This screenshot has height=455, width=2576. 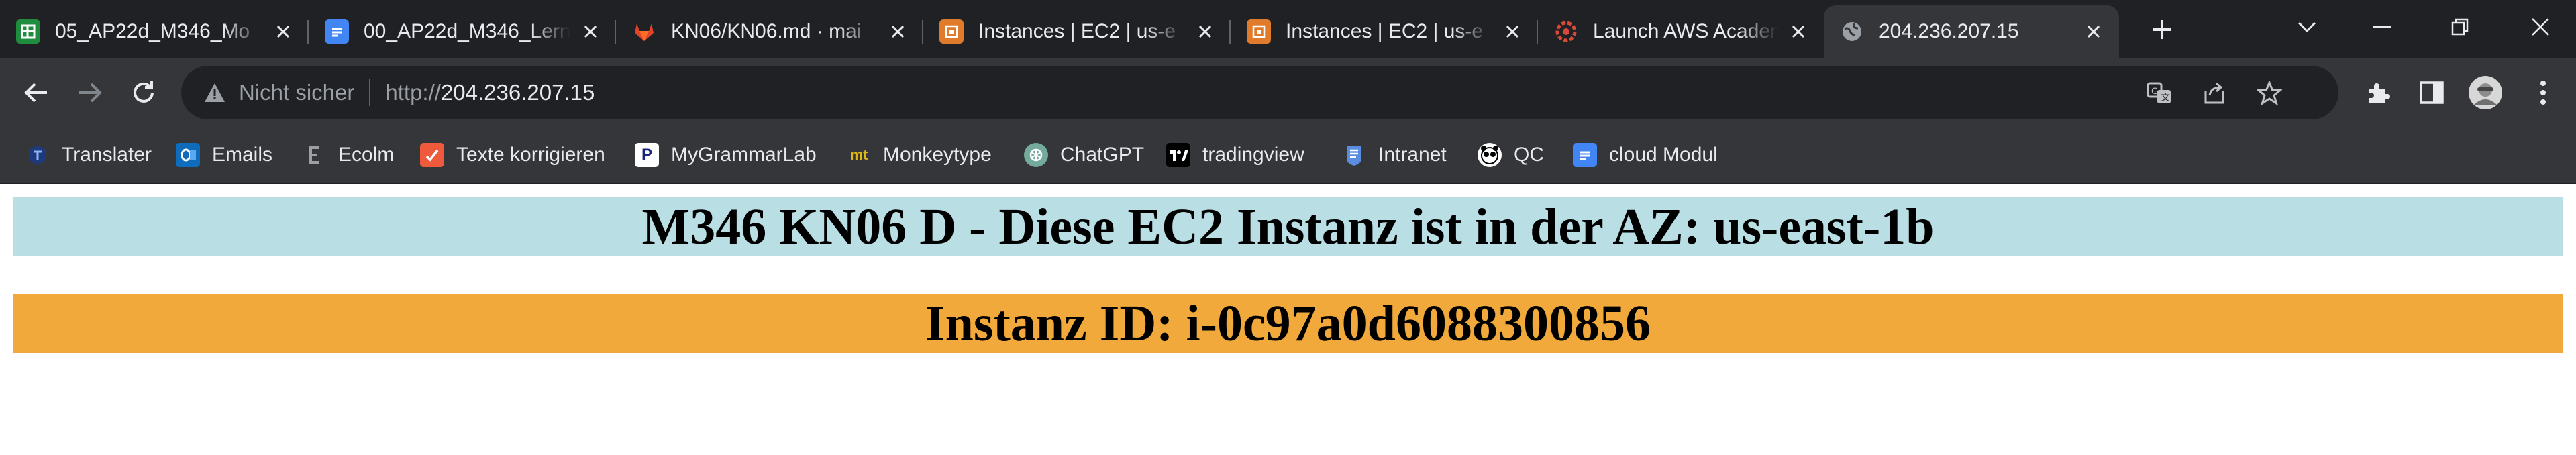 I want to click on qc-icon, so click(x=1490, y=155).